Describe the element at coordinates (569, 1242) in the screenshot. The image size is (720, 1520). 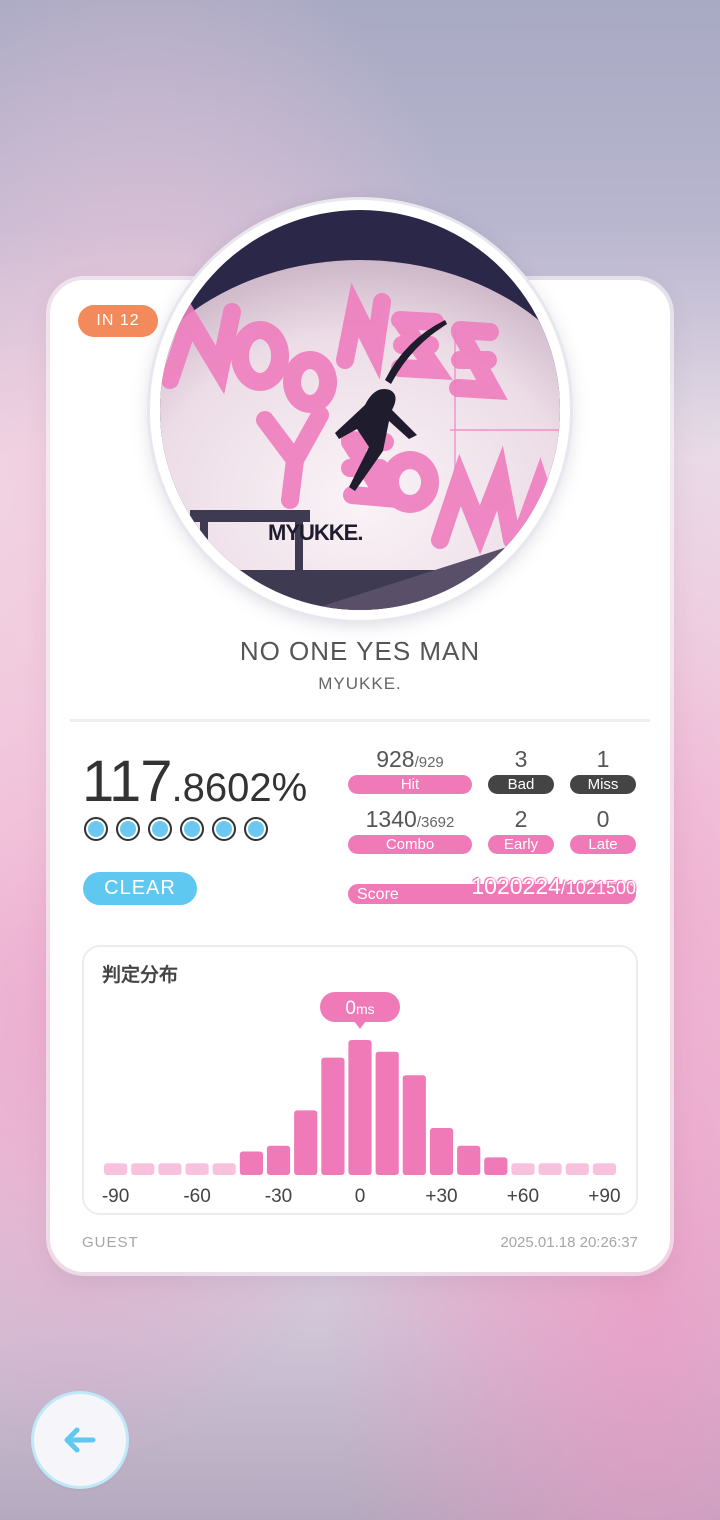
I see `play-timestamp: 2025.01.18 20:26:37` at that location.